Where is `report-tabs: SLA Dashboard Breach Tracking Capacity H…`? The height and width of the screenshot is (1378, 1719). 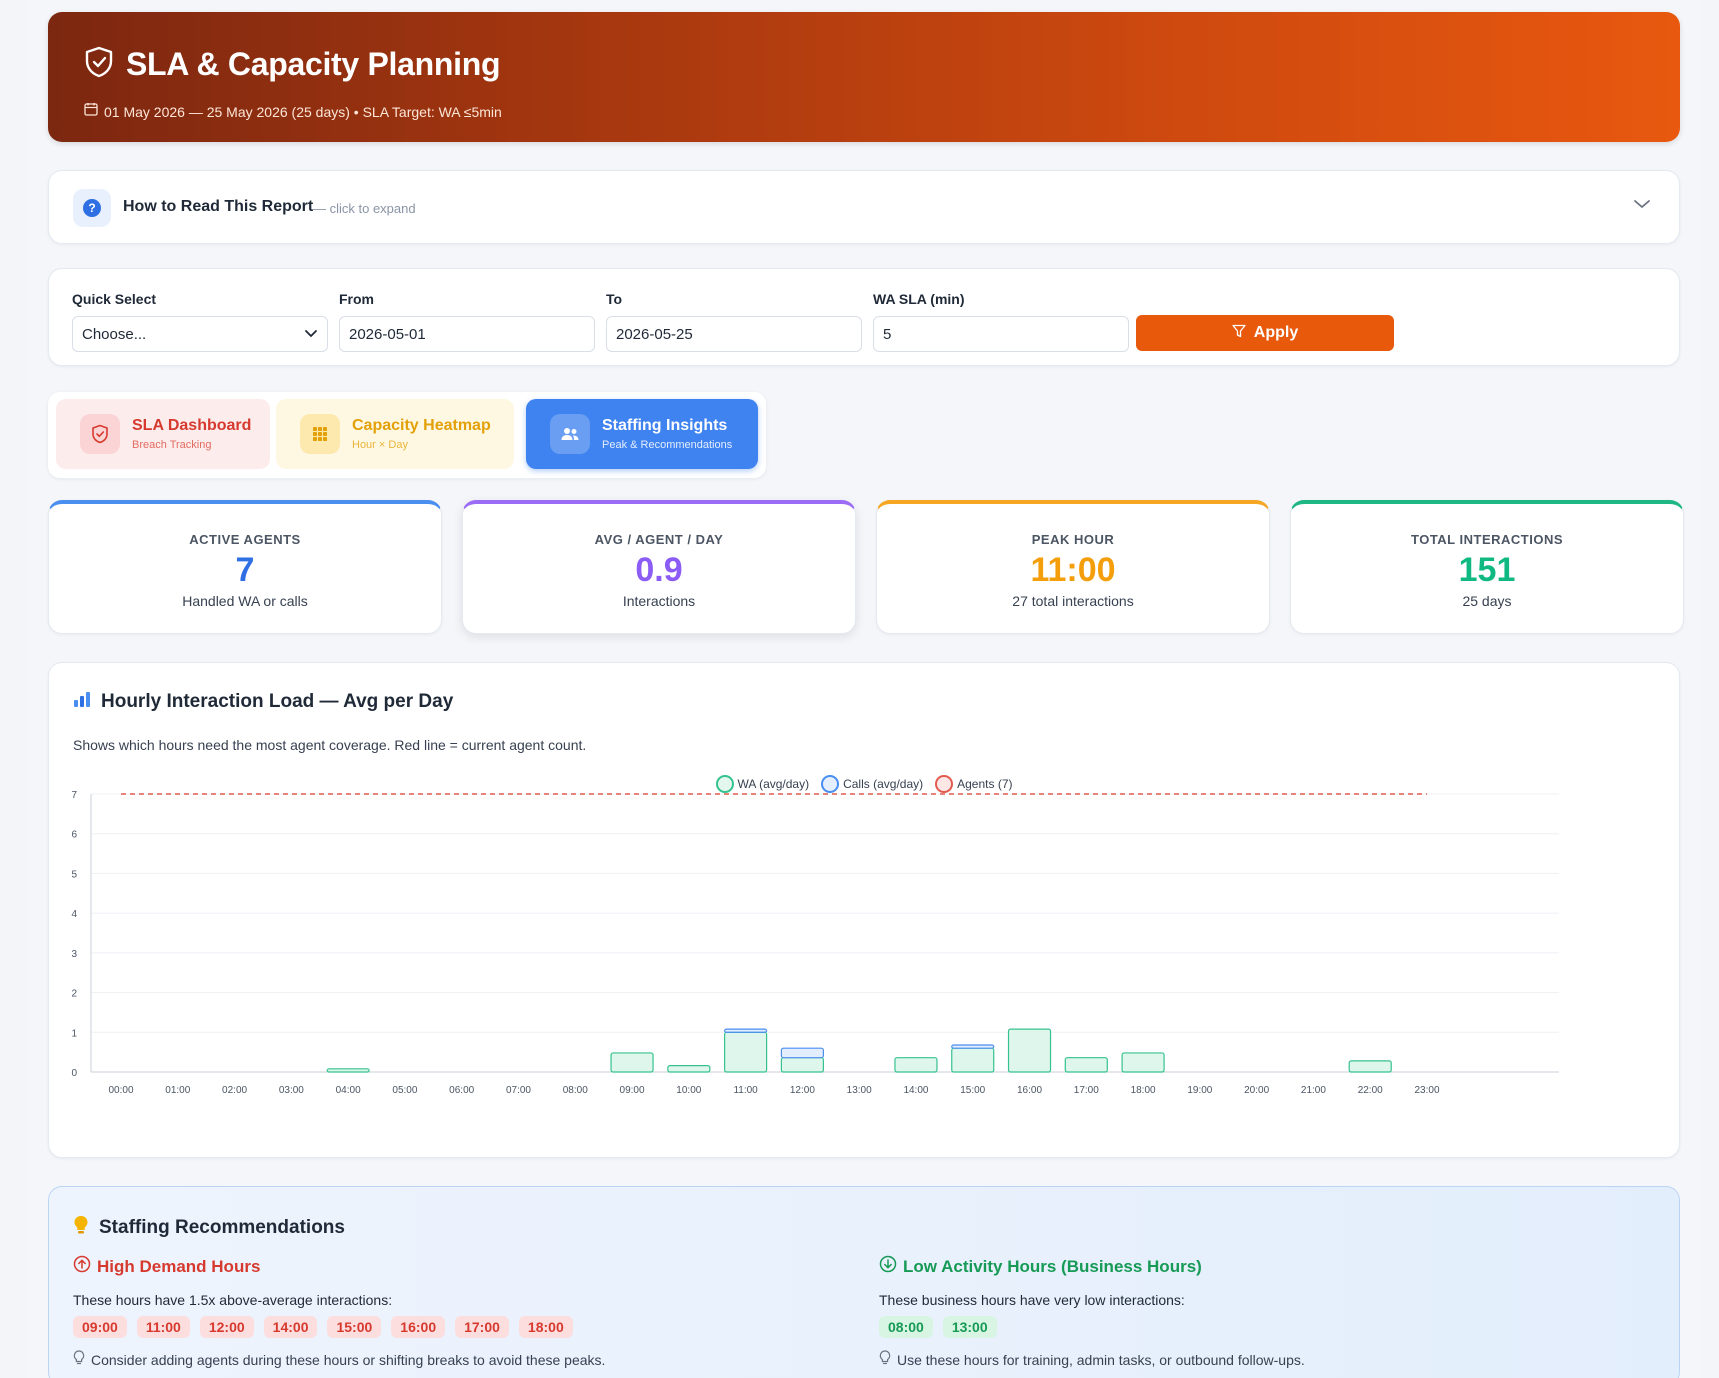 report-tabs: SLA Dashboard Breach Tracking Capacity H… is located at coordinates (407, 435).